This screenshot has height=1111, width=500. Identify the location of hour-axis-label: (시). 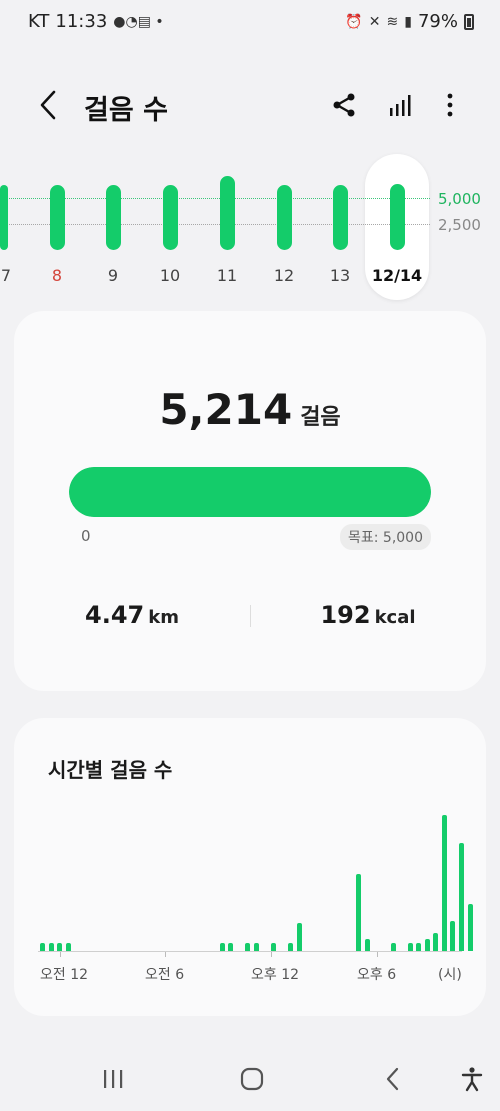
(450, 975).